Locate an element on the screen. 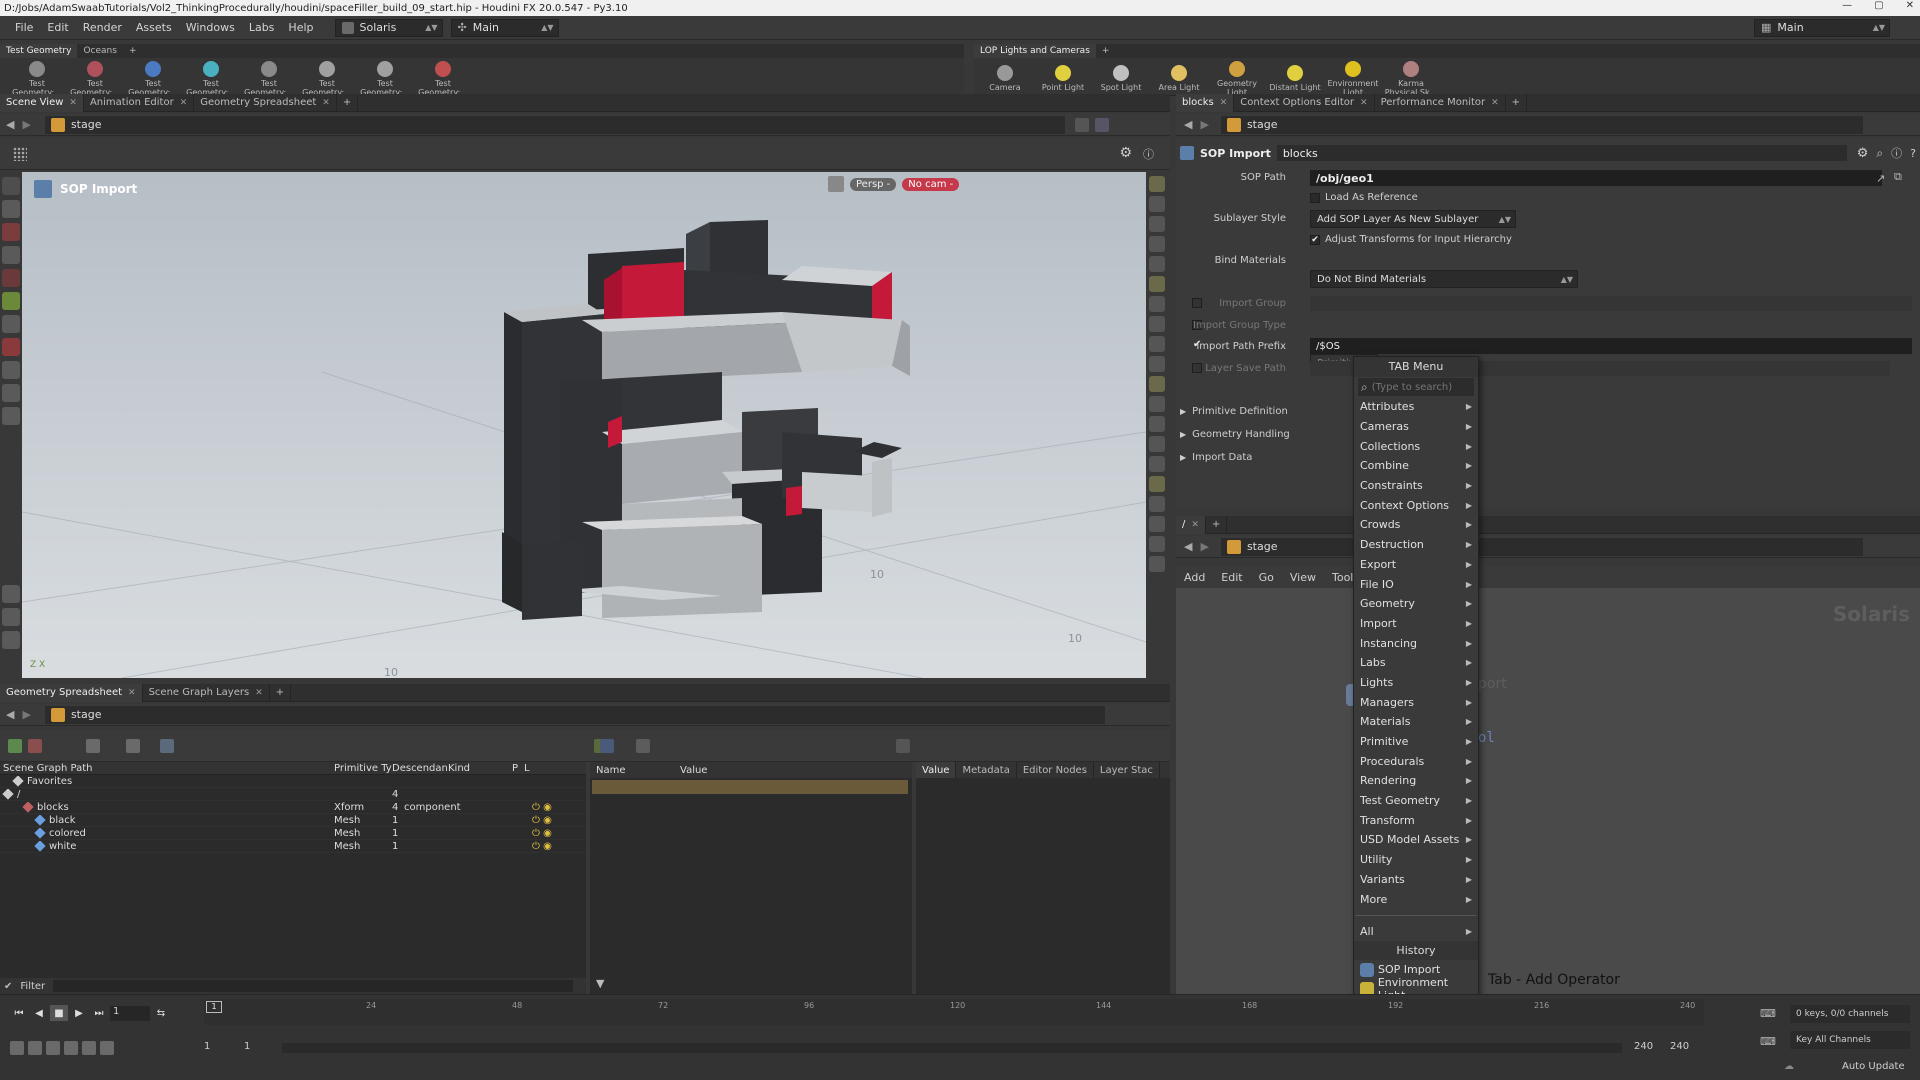 The width and height of the screenshot is (1920, 1080). shelf-tab-2: + is located at coordinates (133, 51).